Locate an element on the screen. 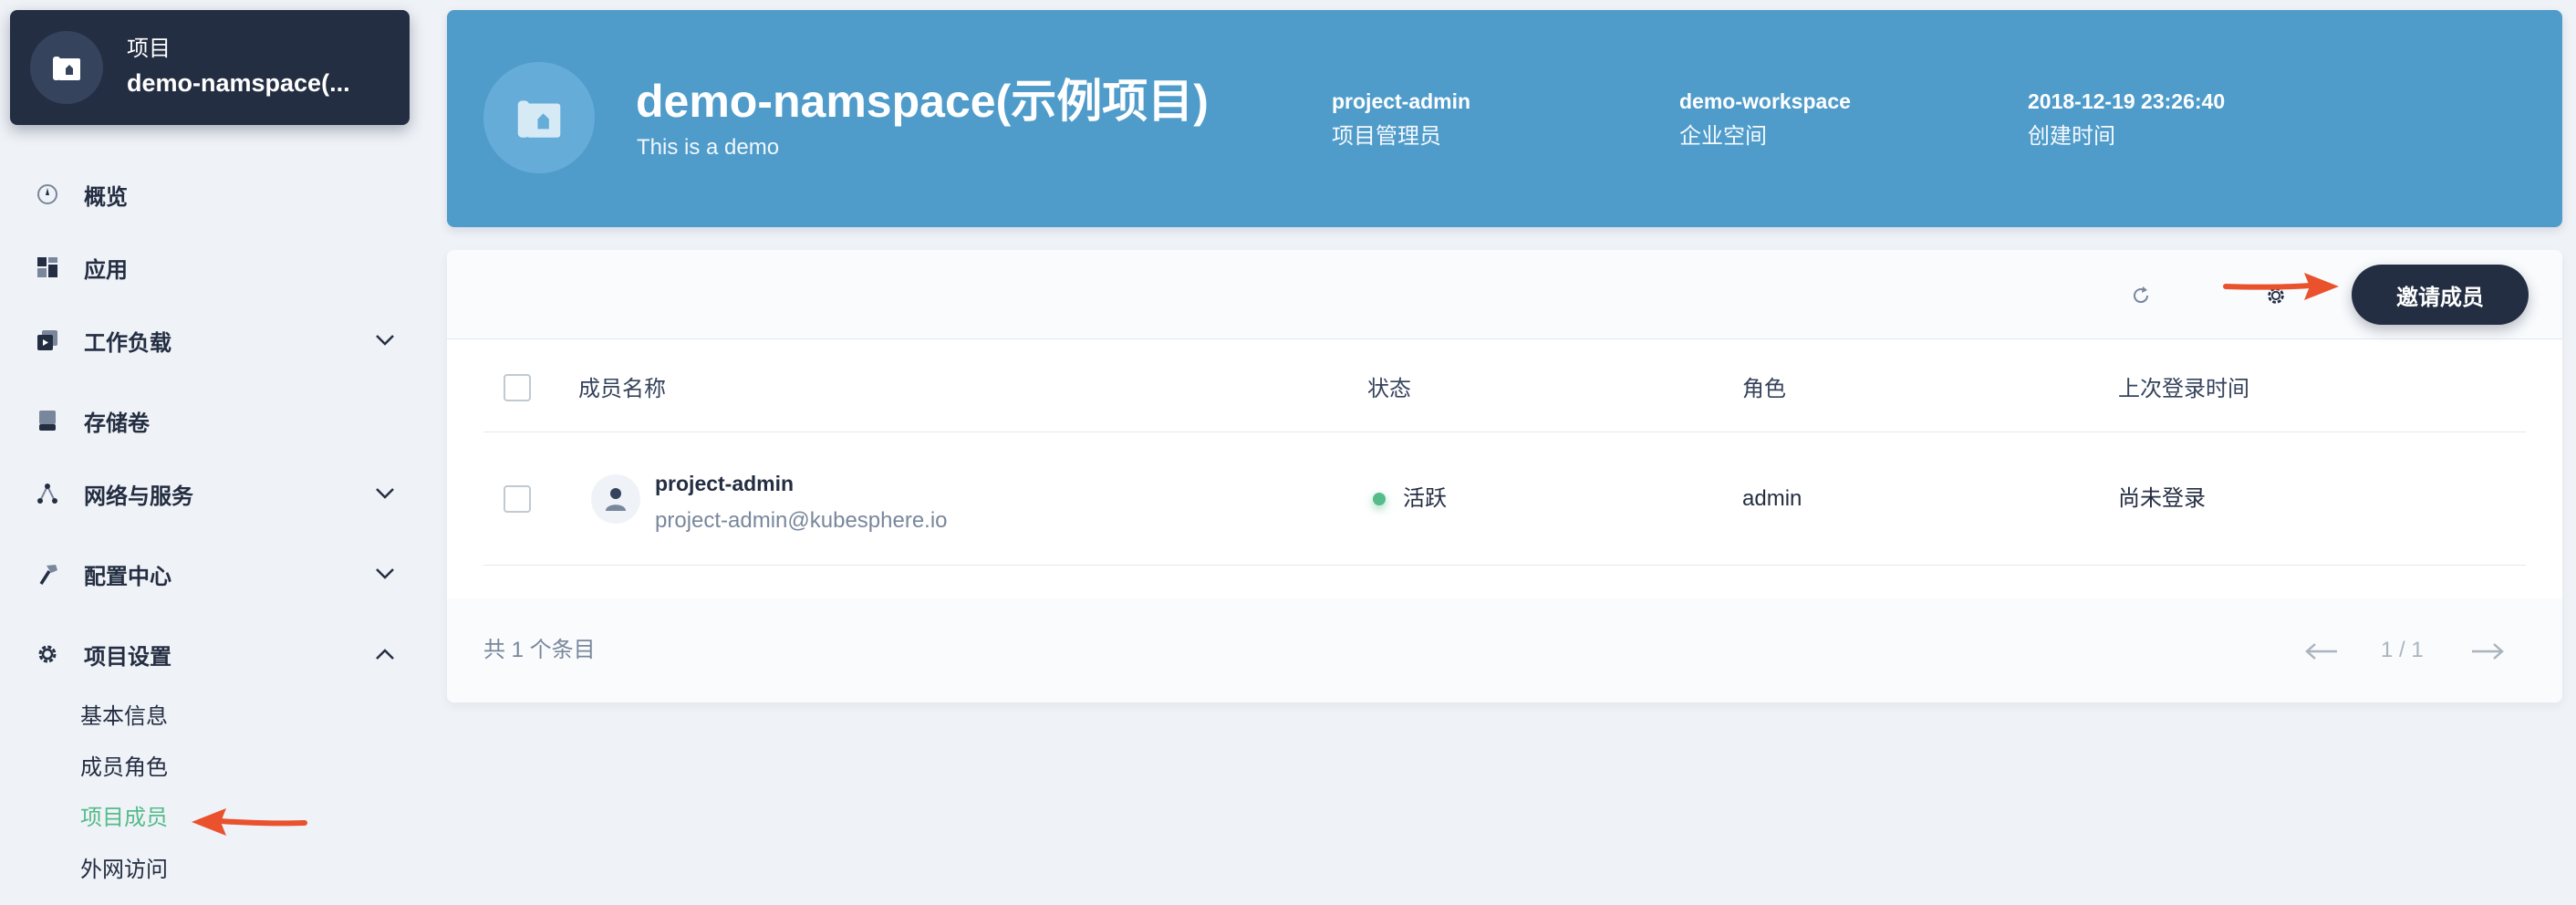 This screenshot has height=905, width=2576. page-indicator: 1 / 1 is located at coordinates (2402, 650).